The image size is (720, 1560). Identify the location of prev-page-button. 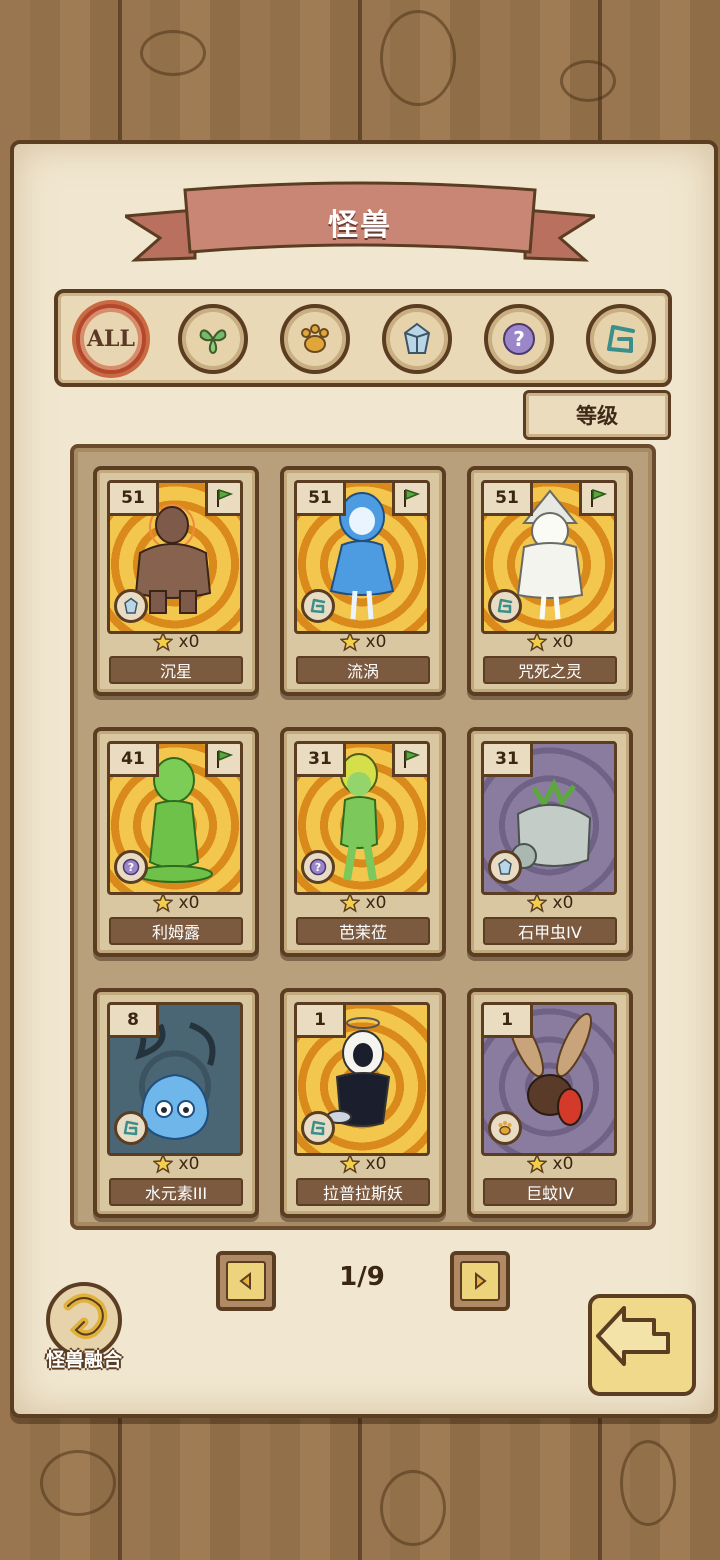
(246, 1281).